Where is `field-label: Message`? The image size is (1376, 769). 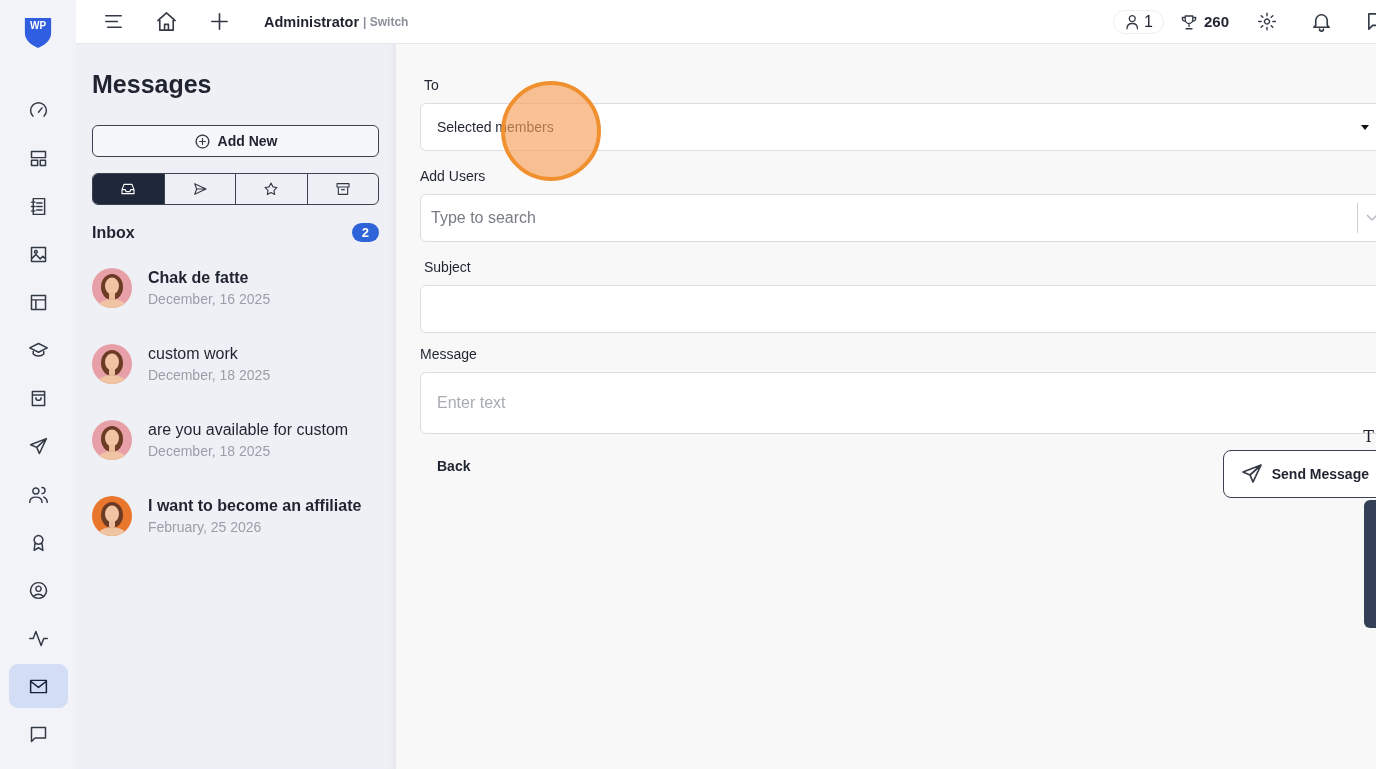
field-label: Message is located at coordinates (449, 354).